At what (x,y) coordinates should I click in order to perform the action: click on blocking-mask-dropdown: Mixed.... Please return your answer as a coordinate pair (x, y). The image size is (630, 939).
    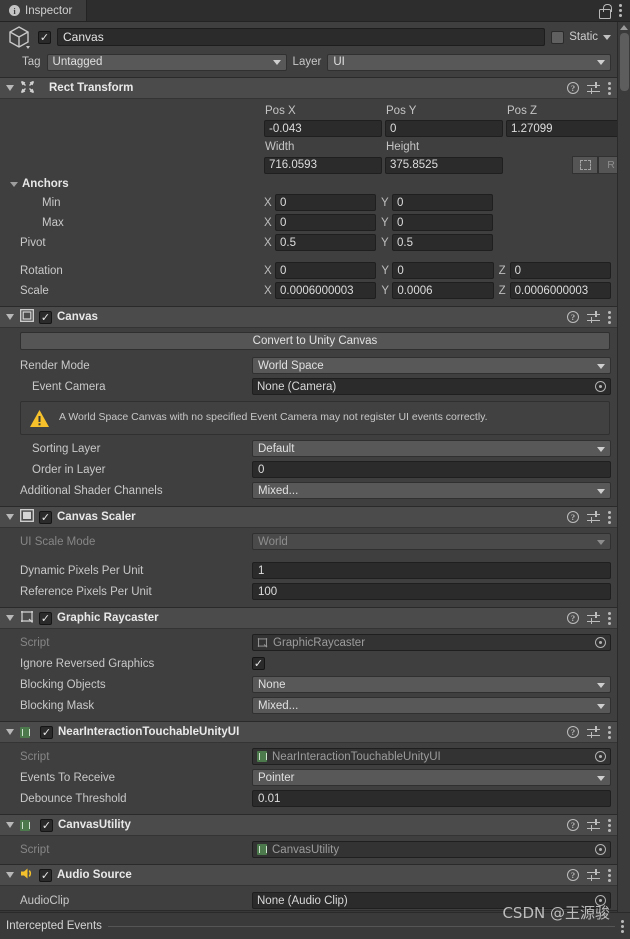
    Looking at the image, I should click on (431, 705).